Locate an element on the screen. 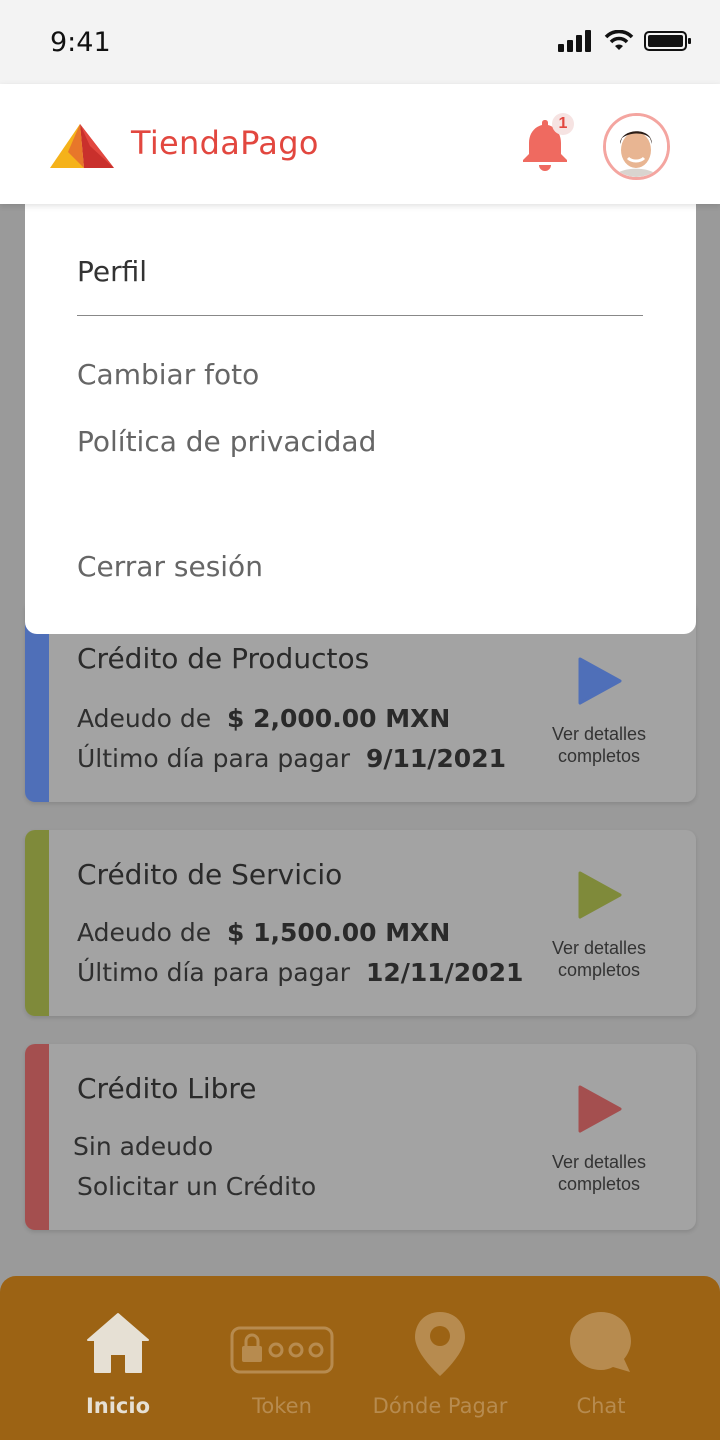 This screenshot has height=1440, width=720. status-bar: 9:41 is located at coordinates (360, 42).